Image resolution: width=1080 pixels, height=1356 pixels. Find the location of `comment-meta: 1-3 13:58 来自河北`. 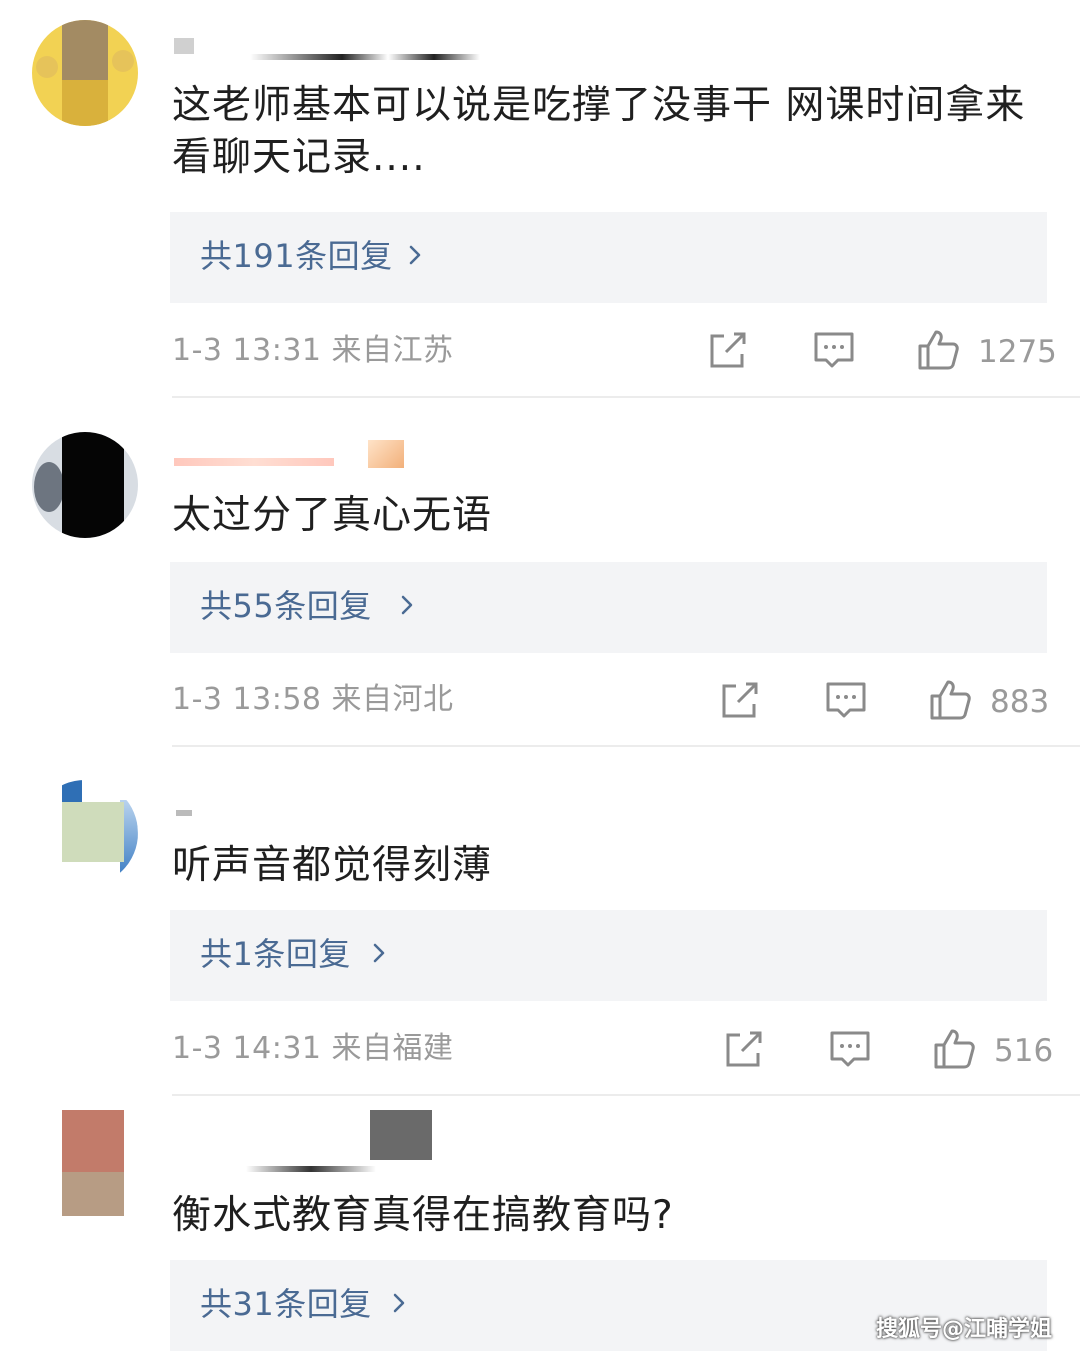

comment-meta: 1-3 13:58 来自河北 is located at coordinates (313, 699).